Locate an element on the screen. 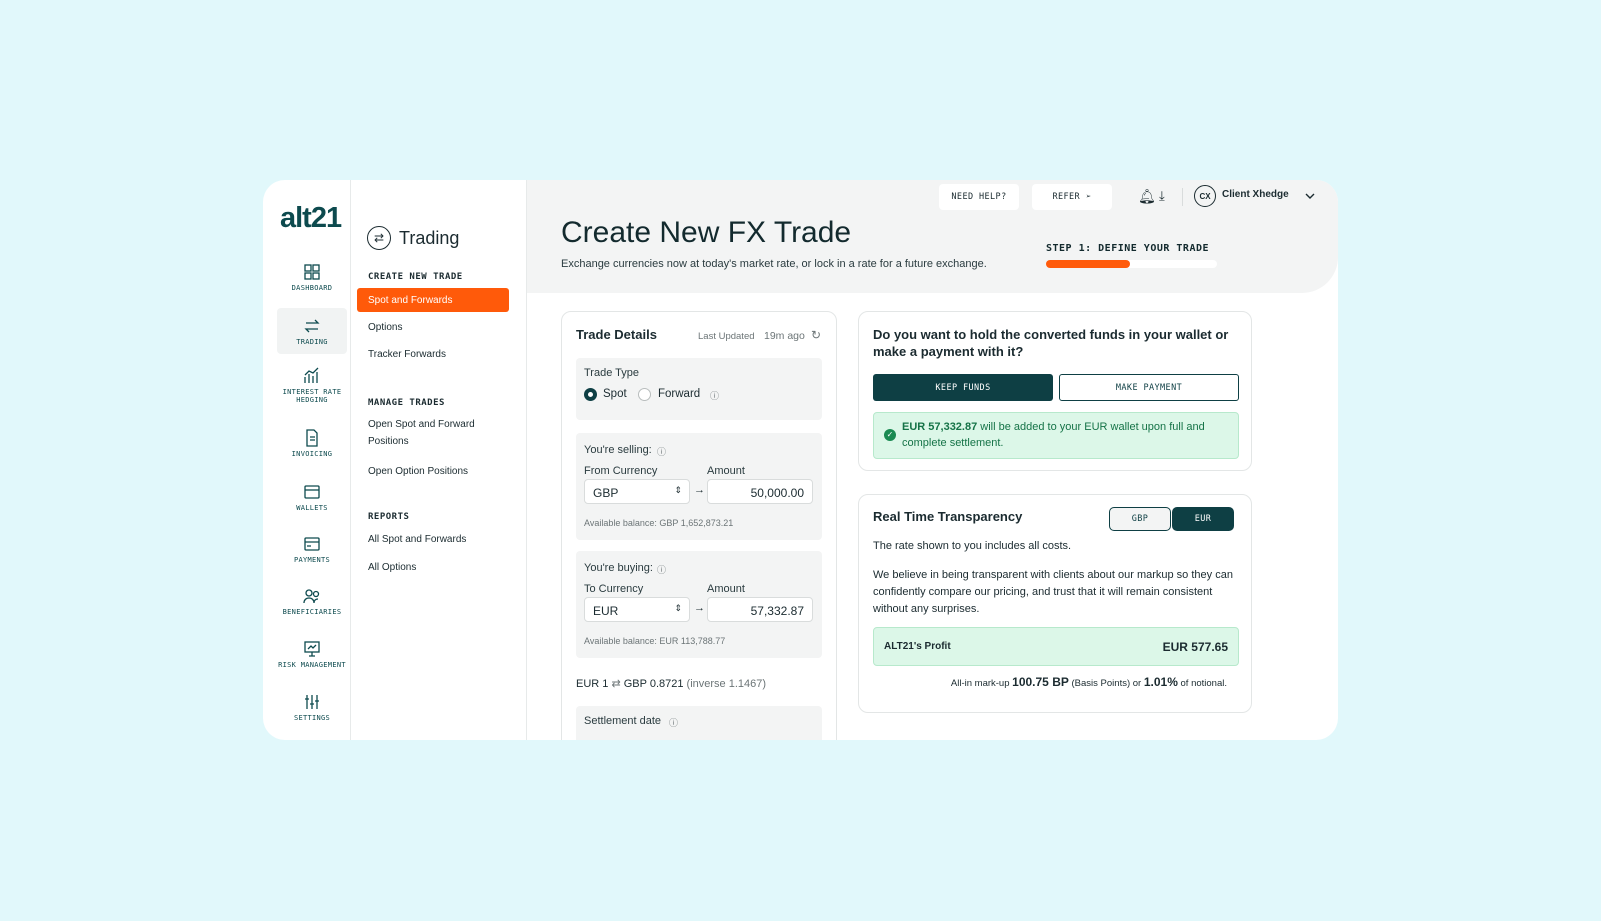  nav-label: PAYMENTS is located at coordinates (312, 560).